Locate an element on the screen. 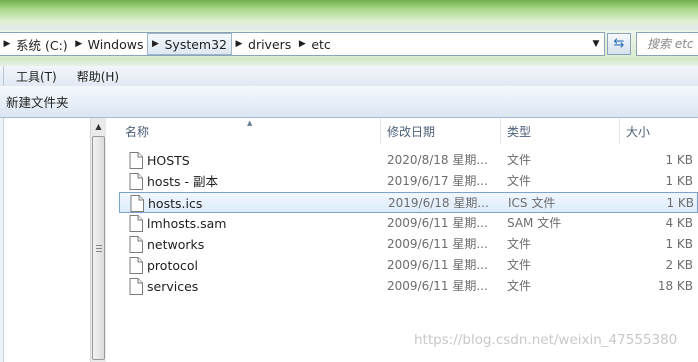  new-folder-button: 新建文件夹 is located at coordinates (34, 101).